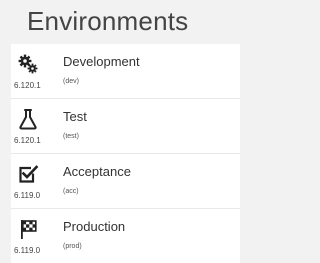 The height and width of the screenshot is (263, 320). I want to click on gears-icon, so click(28, 64).